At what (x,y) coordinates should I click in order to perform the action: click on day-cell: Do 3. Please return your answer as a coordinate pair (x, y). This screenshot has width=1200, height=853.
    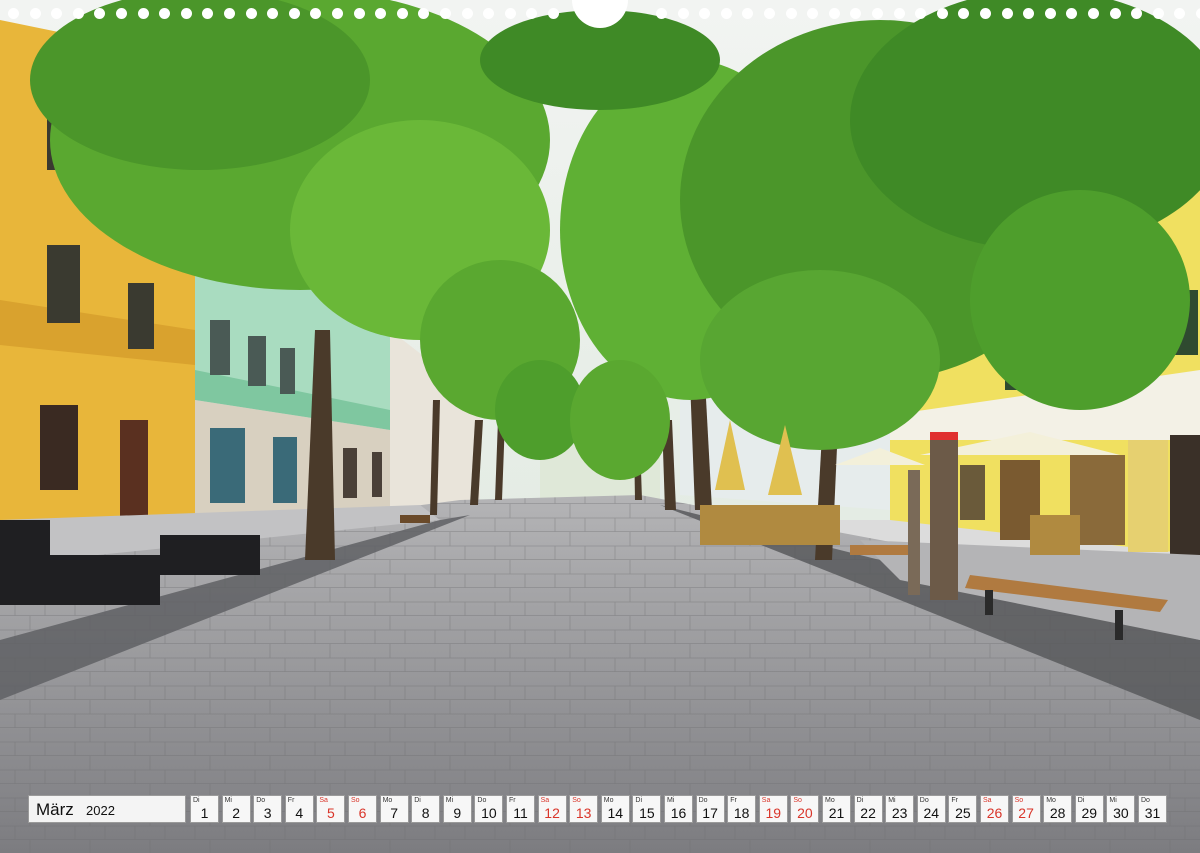
    Looking at the image, I should click on (268, 809).